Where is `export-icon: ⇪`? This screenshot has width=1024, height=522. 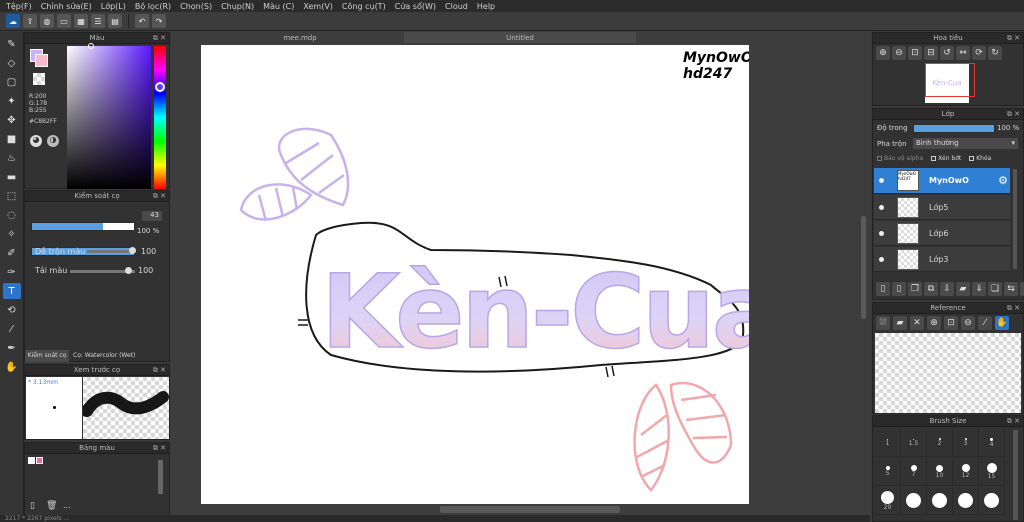
export-icon: ⇪ is located at coordinates (30, 21).